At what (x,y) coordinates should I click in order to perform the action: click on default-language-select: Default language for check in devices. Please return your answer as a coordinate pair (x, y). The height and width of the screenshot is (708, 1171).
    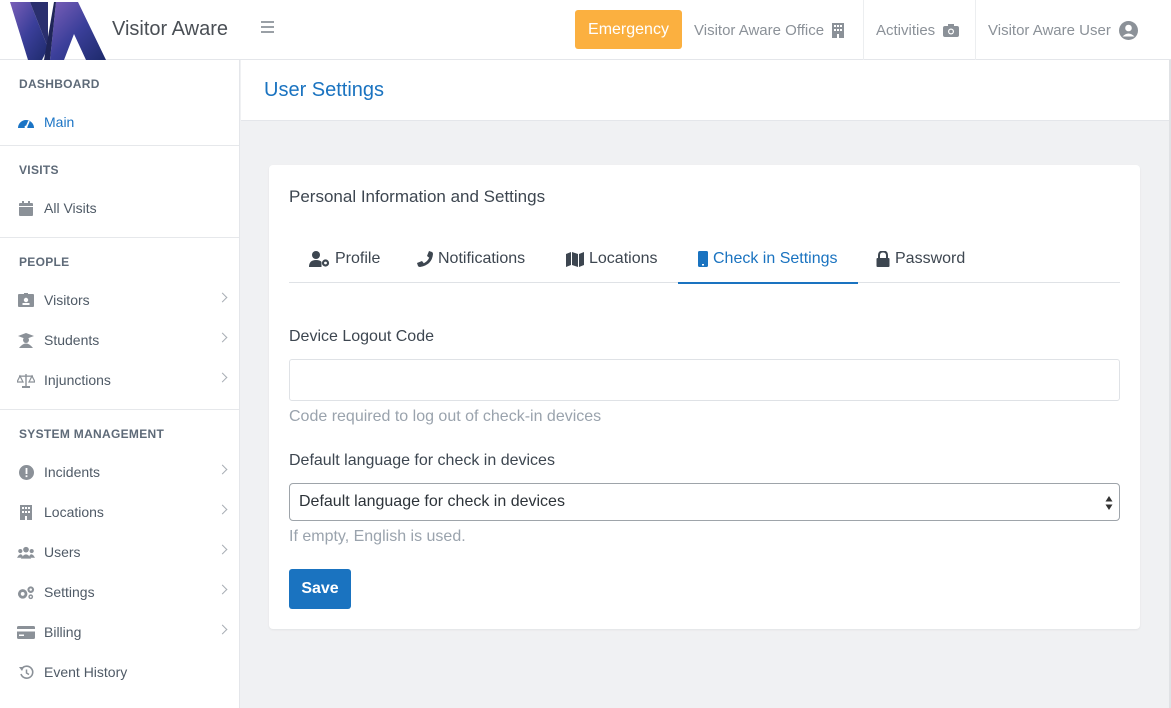
    Looking at the image, I should click on (704, 502).